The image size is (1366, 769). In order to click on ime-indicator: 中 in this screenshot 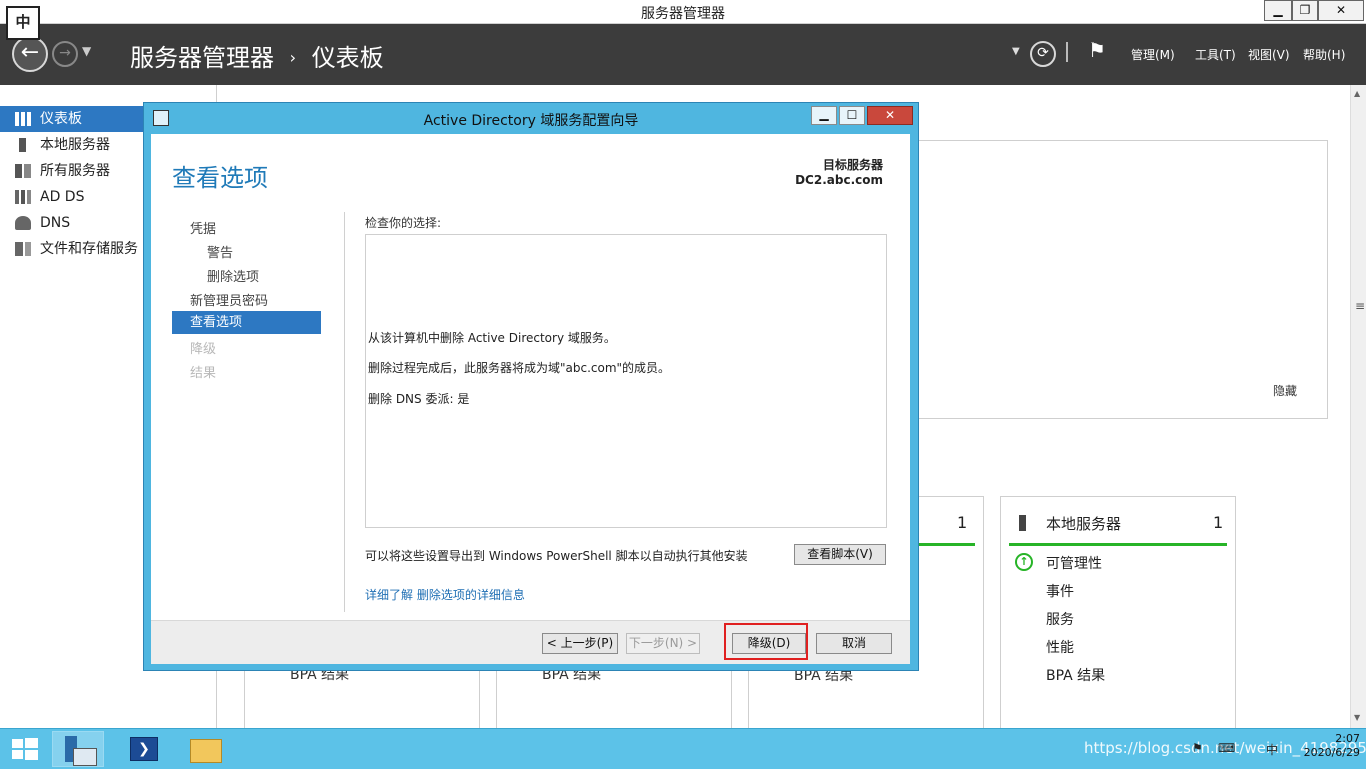, I will do `click(23, 23)`.